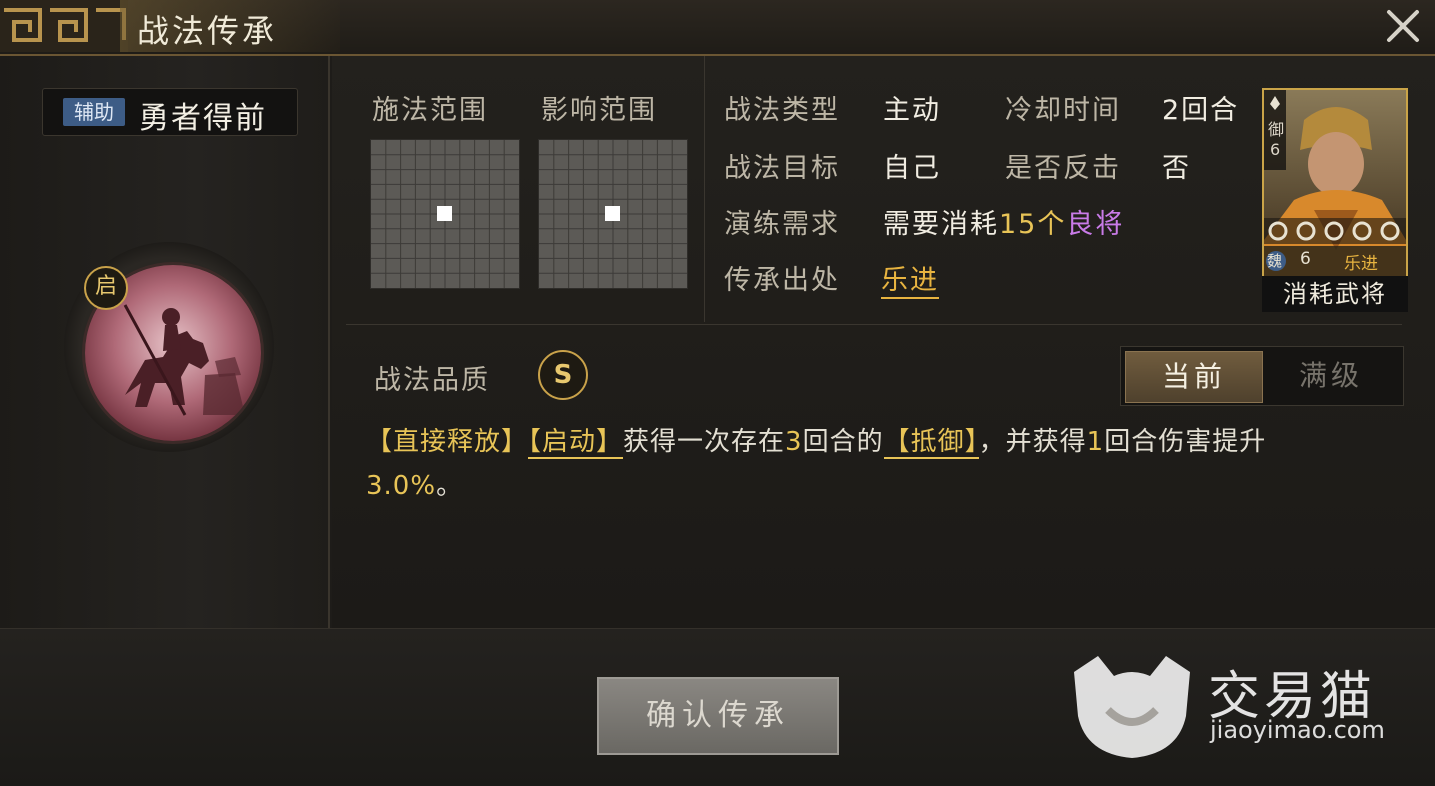  Describe the element at coordinates (931, 443) in the screenshot. I see `desc-tag-resist: 【抵御】` at that location.